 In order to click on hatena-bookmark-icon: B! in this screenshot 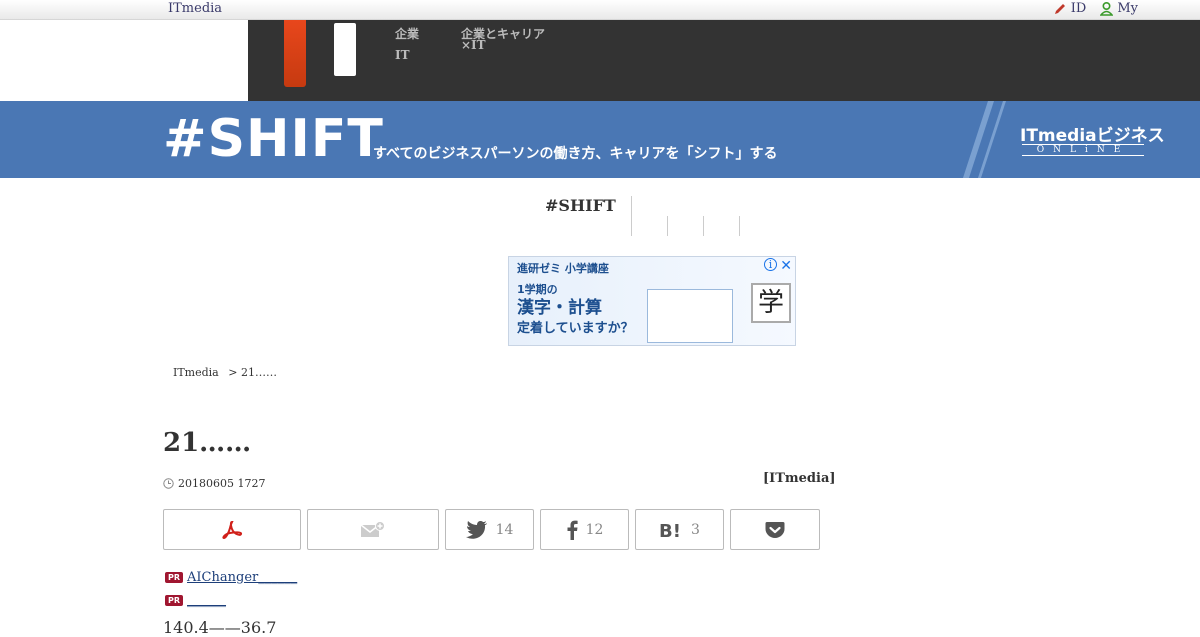, I will do `click(670, 530)`.